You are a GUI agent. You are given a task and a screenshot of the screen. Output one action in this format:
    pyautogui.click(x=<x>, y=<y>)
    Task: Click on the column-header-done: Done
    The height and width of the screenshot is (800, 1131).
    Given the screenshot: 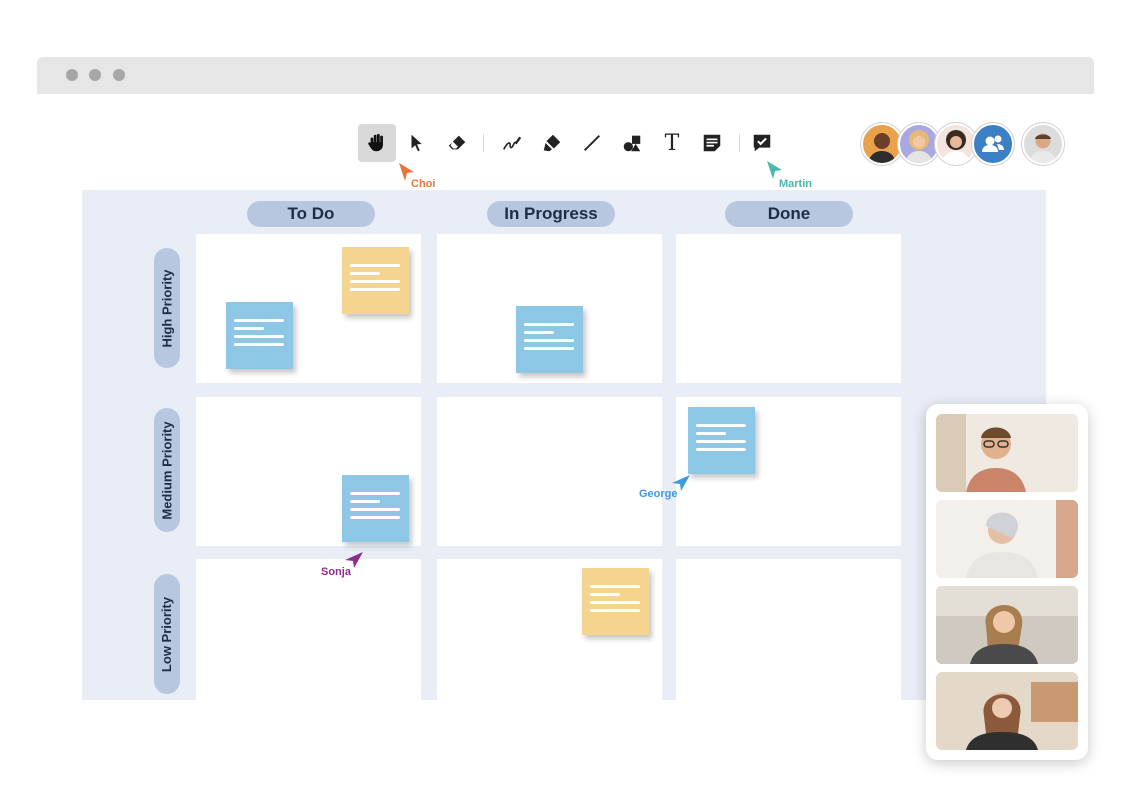 What is the action you would take?
    pyautogui.click(x=789, y=214)
    